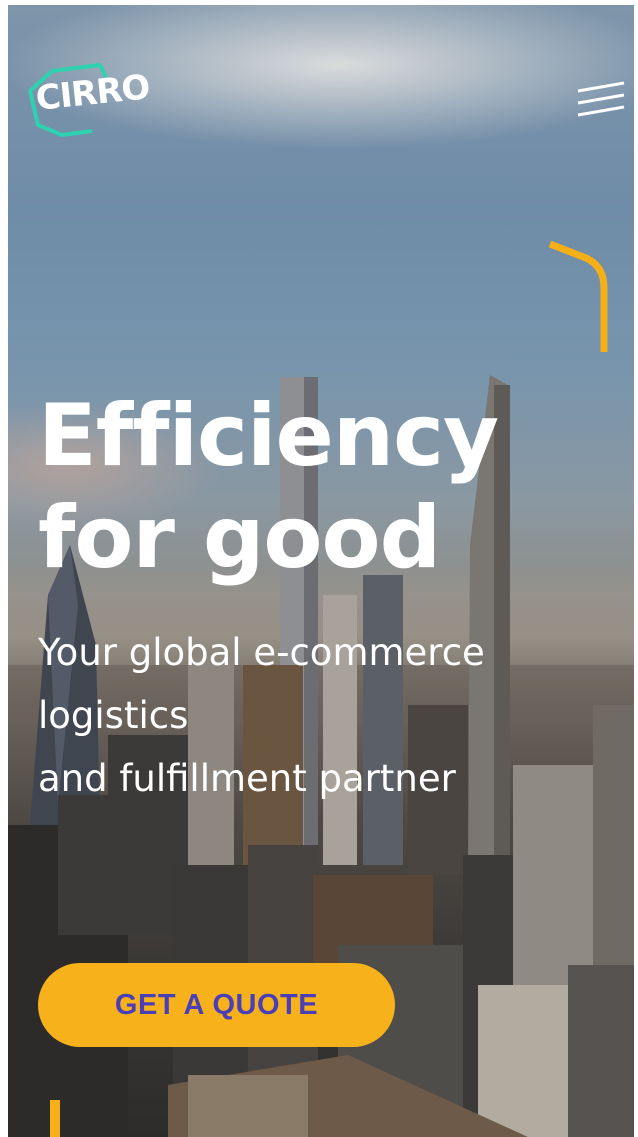 The width and height of the screenshot is (638, 1137). Describe the element at coordinates (216, 1005) in the screenshot. I see `get-a-quote-button: GET A QUOTE` at that location.